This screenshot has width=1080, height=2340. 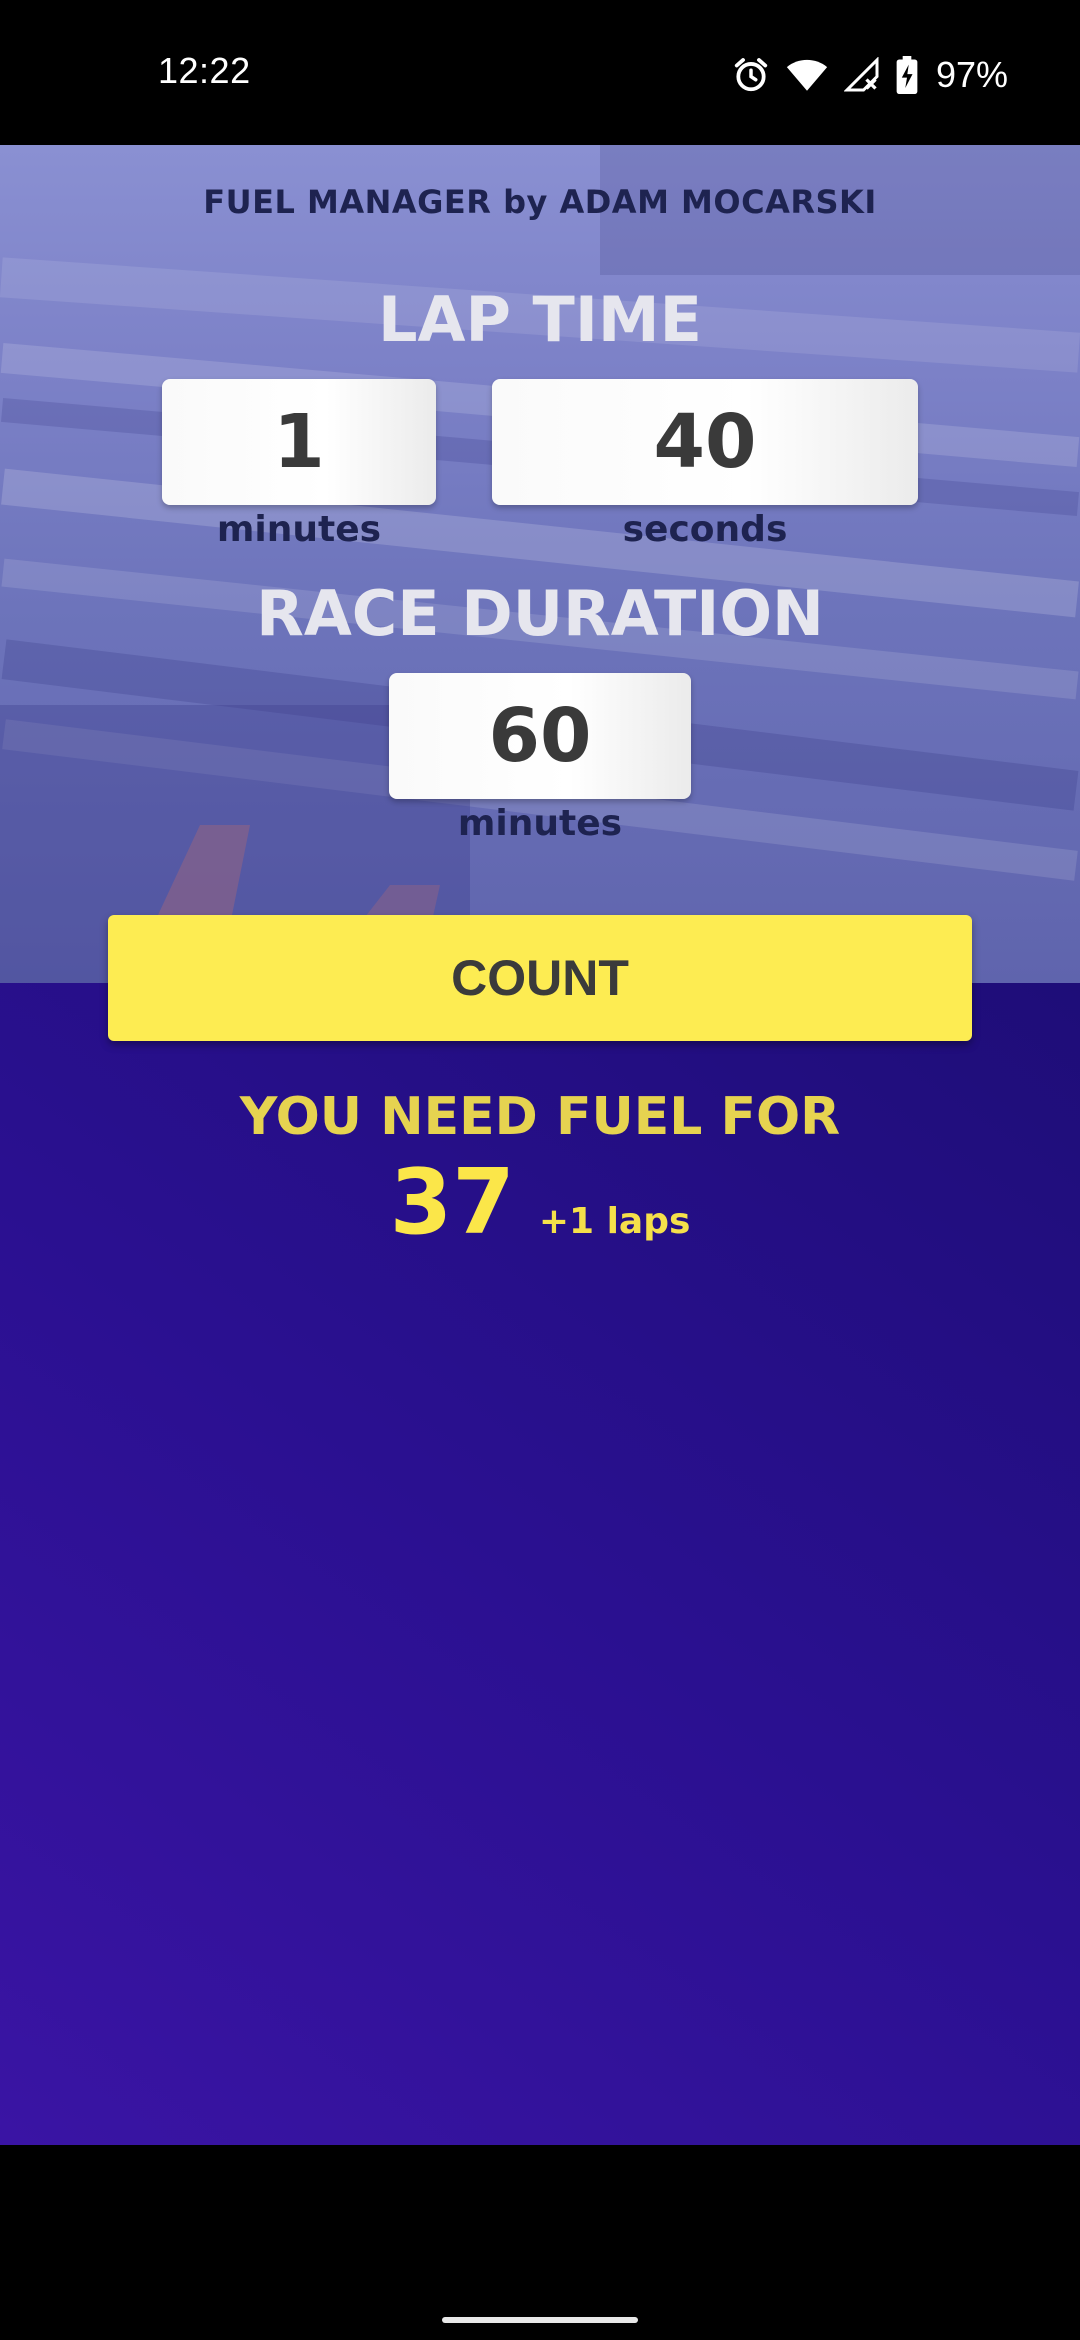 What do you see at coordinates (540, 978) in the screenshot?
I see `count-button: COUNT` at bounding box center [540, 978].